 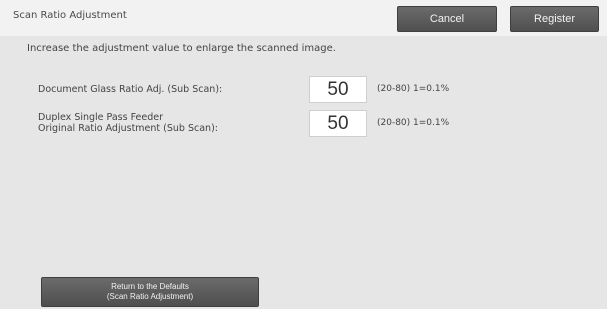 I want to click on duplex-feeder-ratio-label-line2: Original Ratio Adjustment (Sub Scan):, so click(x=128, y=128).